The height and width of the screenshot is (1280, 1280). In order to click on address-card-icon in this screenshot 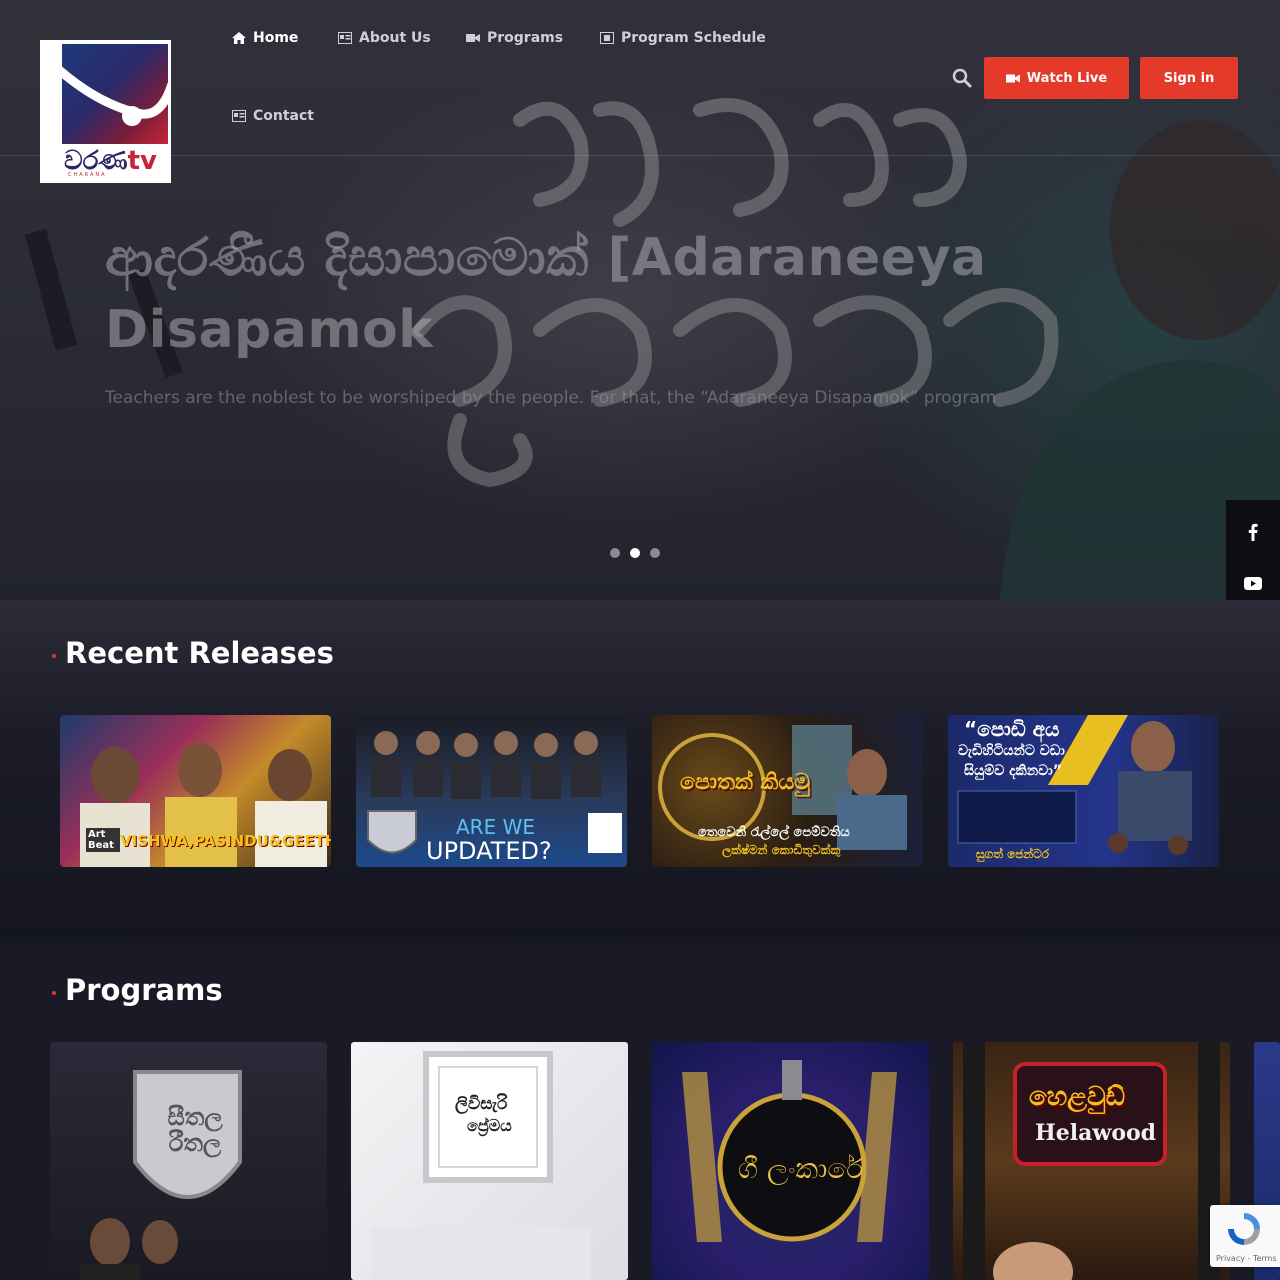, I will do `click(239, 116)`.